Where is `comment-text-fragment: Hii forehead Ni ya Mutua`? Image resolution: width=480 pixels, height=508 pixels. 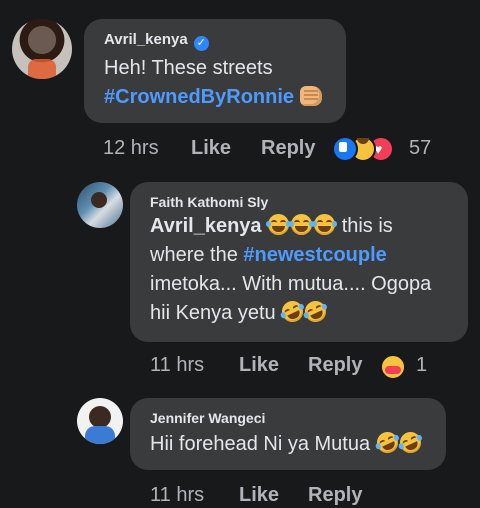 comment-text-fragment: Hii forehead Ni ya Mutua is located at coordinates (260, 444).